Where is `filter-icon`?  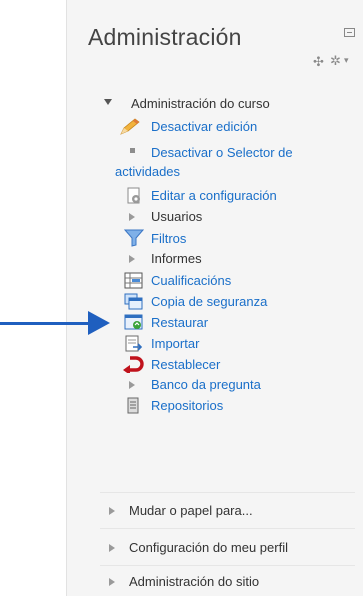 filter-icon is located at coordinates (134, 238).